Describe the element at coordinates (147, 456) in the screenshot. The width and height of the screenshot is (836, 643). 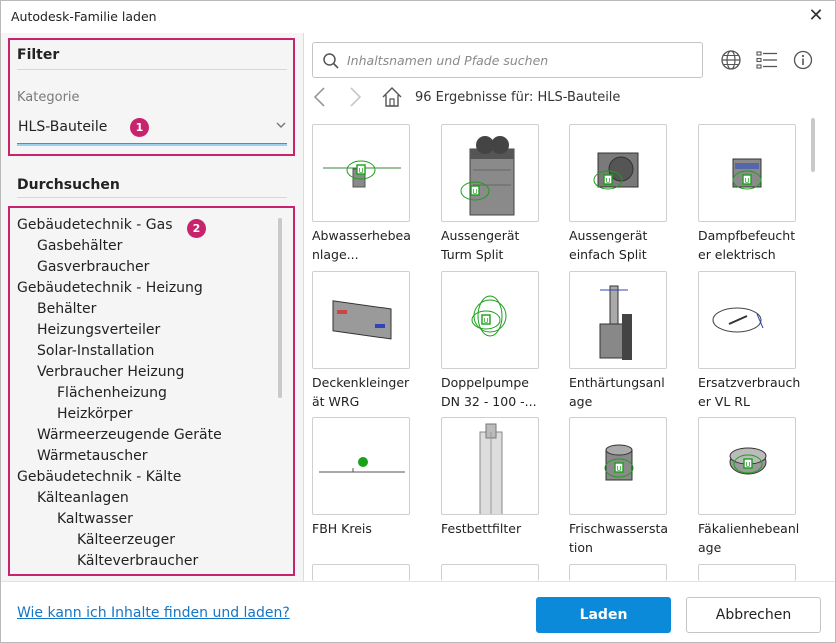
I see `tree-item: Wärmetauscher` at that location.